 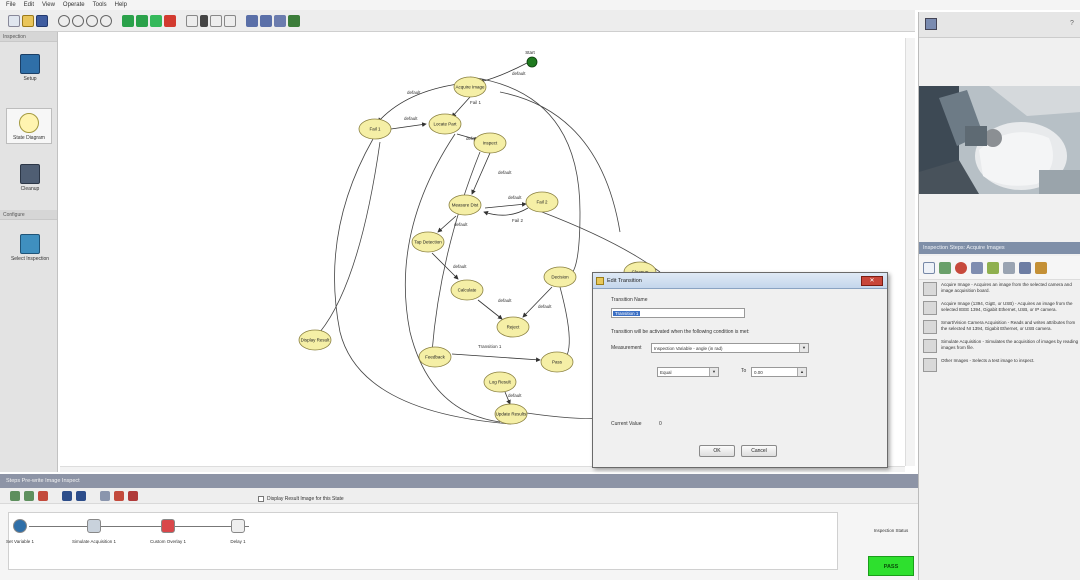 I want to click on operator-select: Equal ▼, so click(x=688, y=372).